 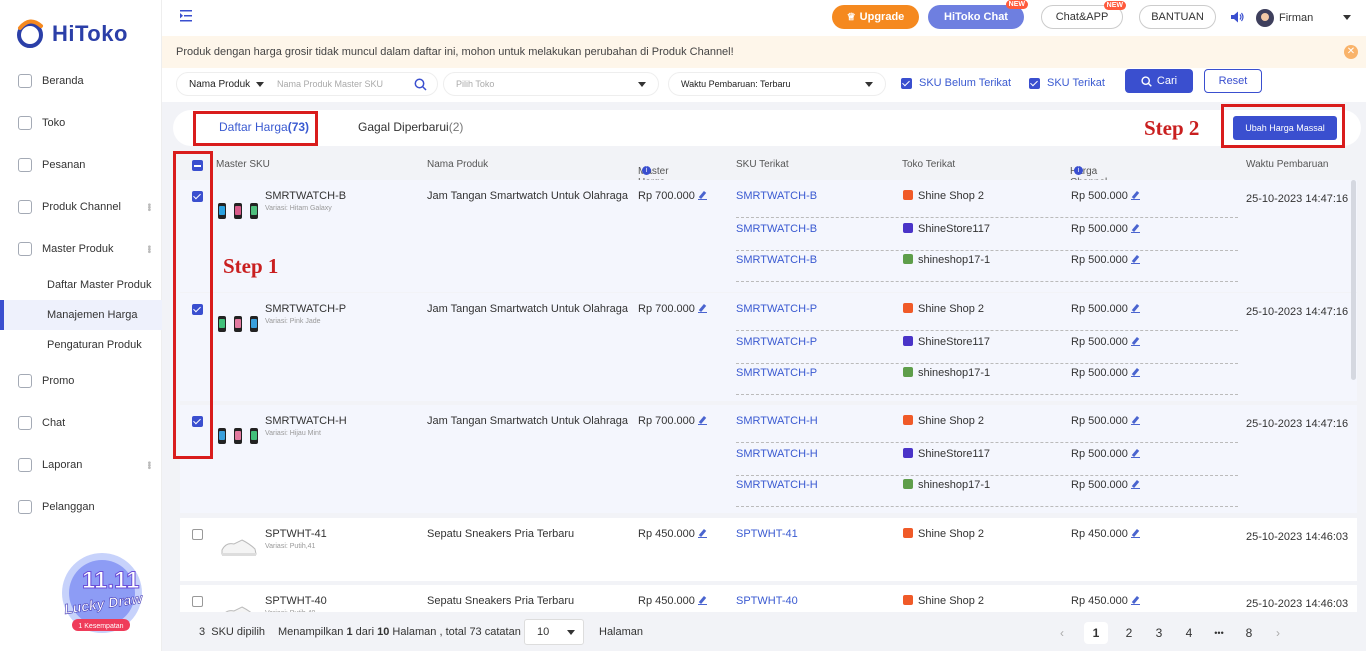 I want to click on page-button: 3, so click(x=1159, y=633).